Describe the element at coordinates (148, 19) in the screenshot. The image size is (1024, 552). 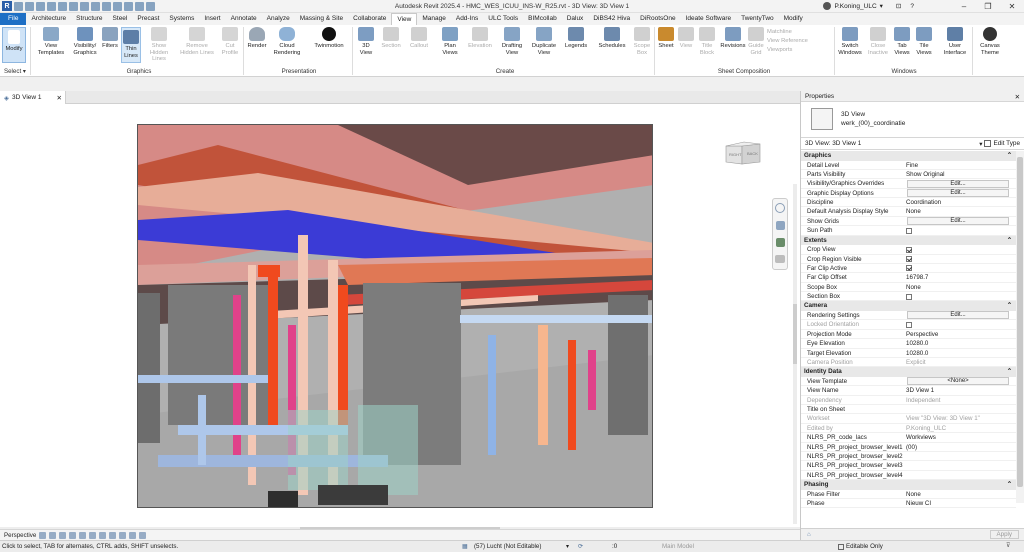
I see `tab-precast: Precast` at that location.